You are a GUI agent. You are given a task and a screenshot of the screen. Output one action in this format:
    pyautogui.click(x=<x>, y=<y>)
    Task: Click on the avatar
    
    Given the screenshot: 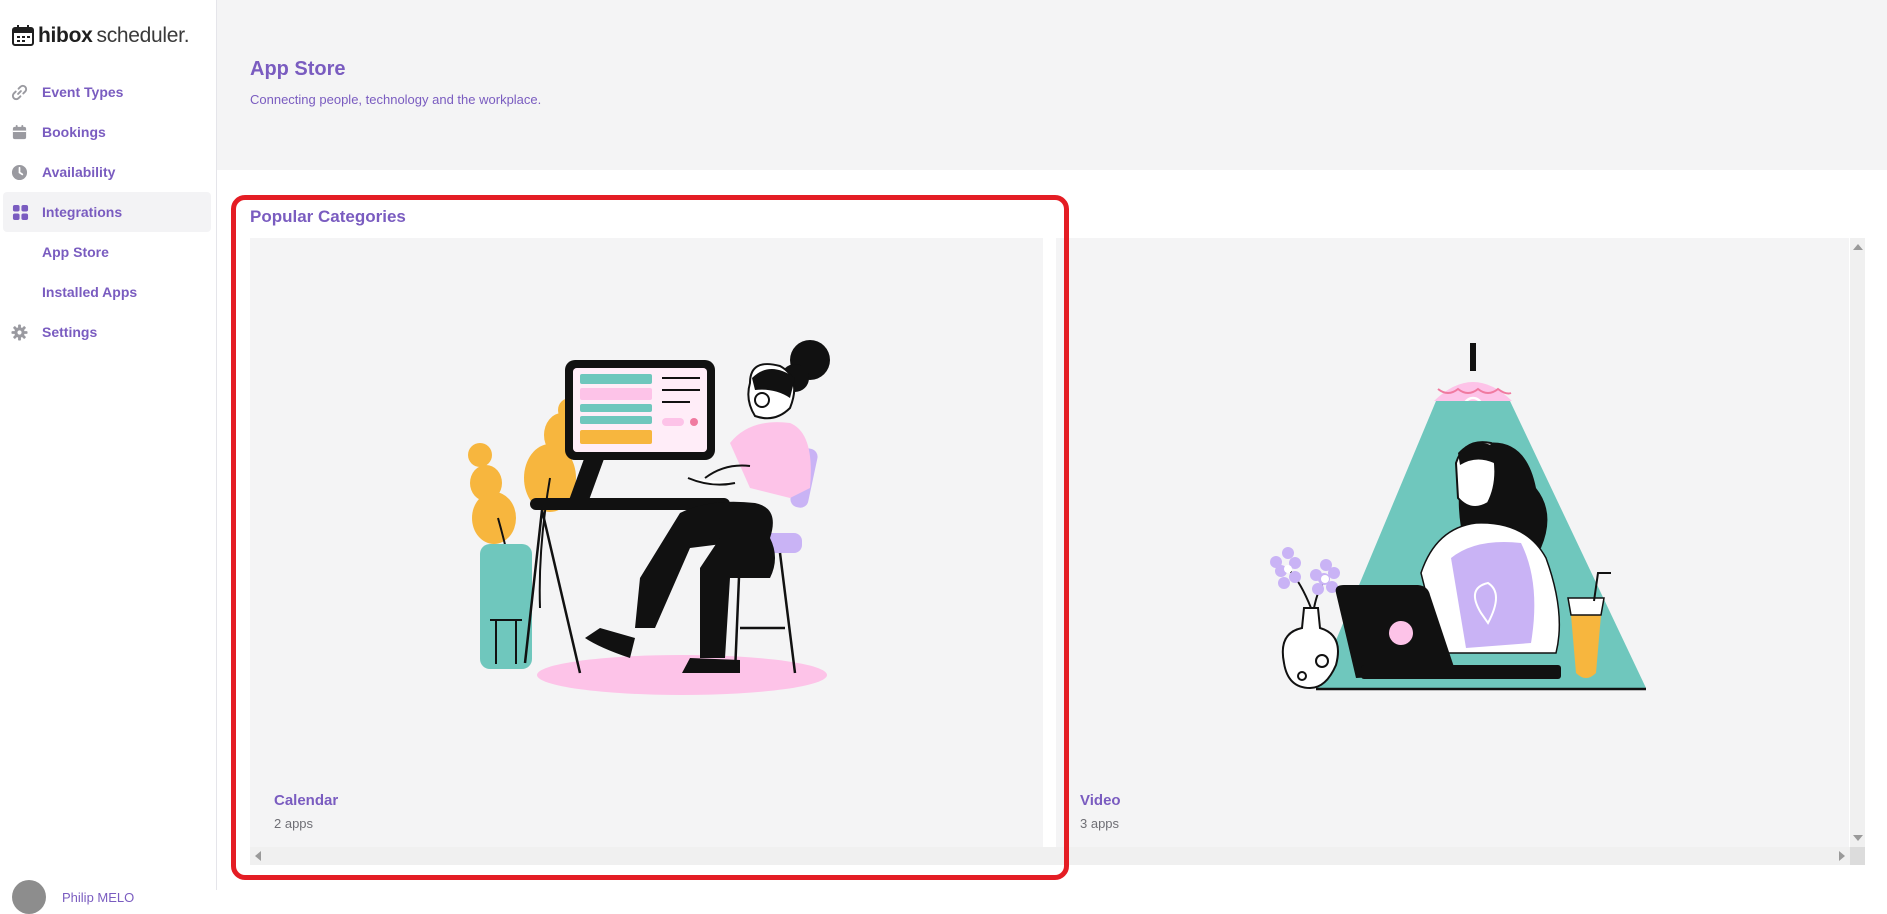 What is the action you would take?
    pyautogui.click(x=29, y=897)
    